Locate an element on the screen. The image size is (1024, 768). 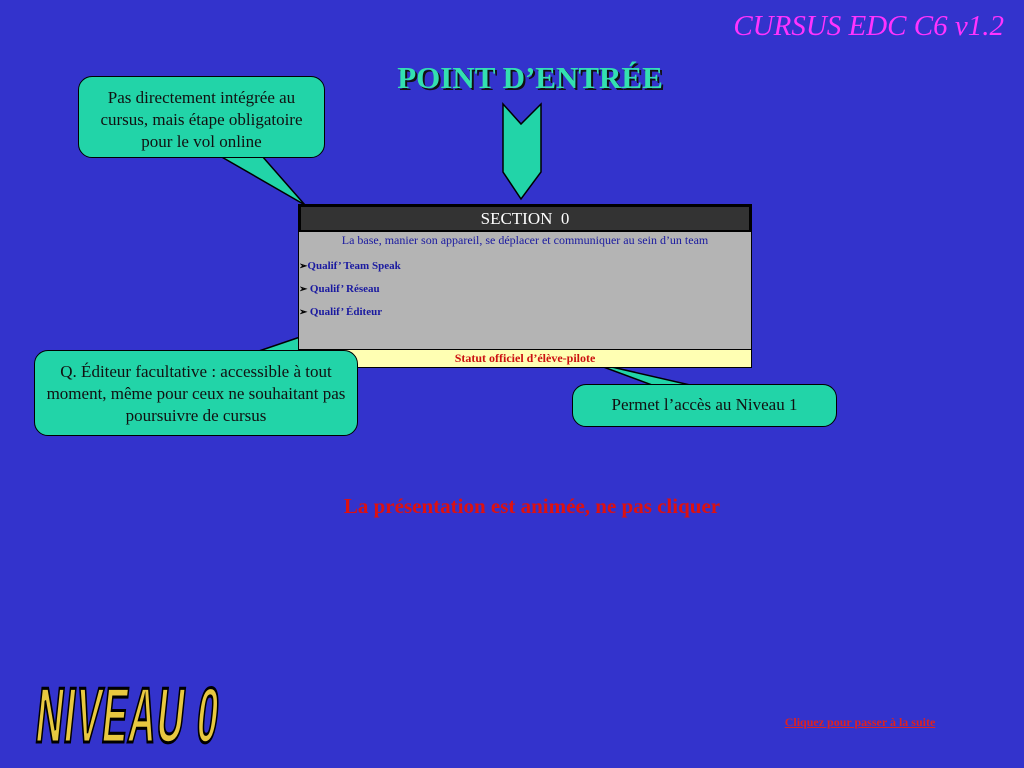
list-item-qualif-editeur: ➢ Qualif’ Éditeur is located at coordinates (340, 312).